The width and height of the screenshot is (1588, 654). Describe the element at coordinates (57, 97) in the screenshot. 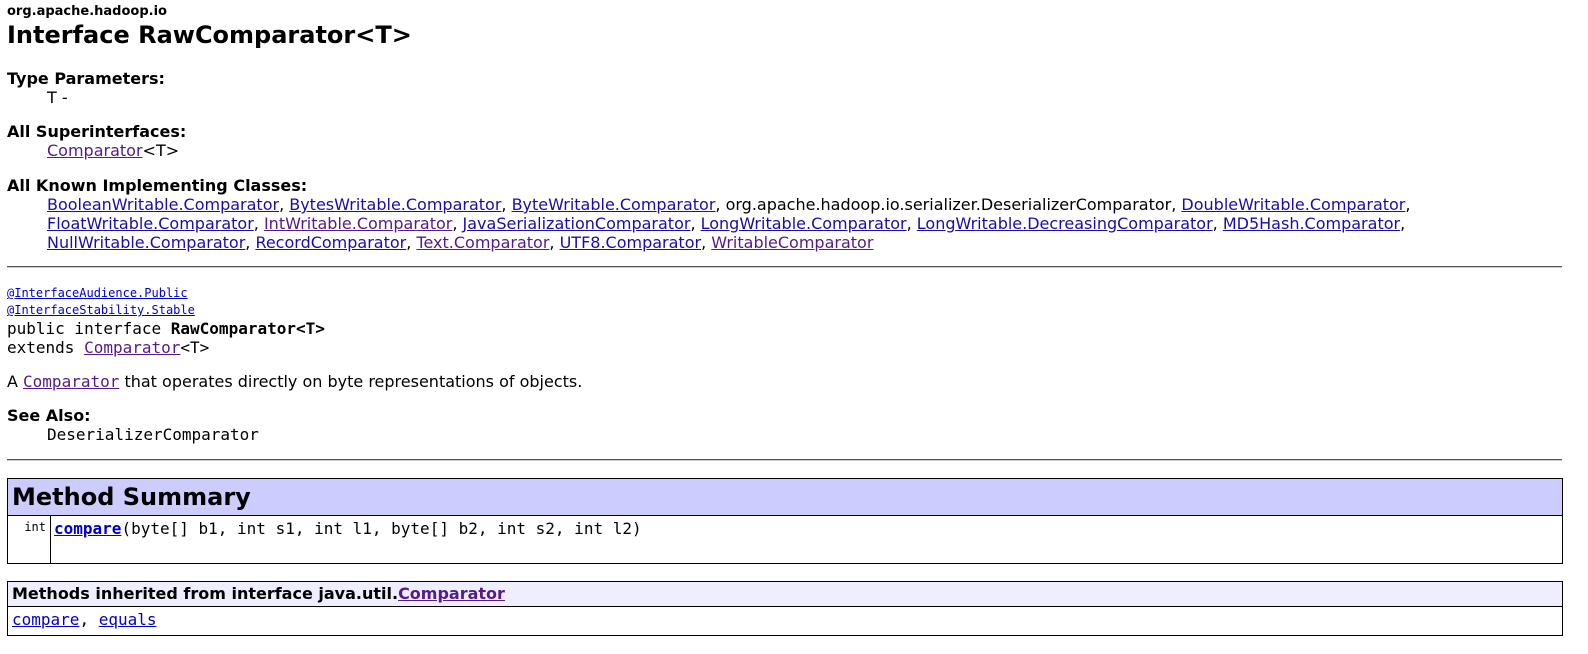

I see `type-parameters-value: T -` at that location.